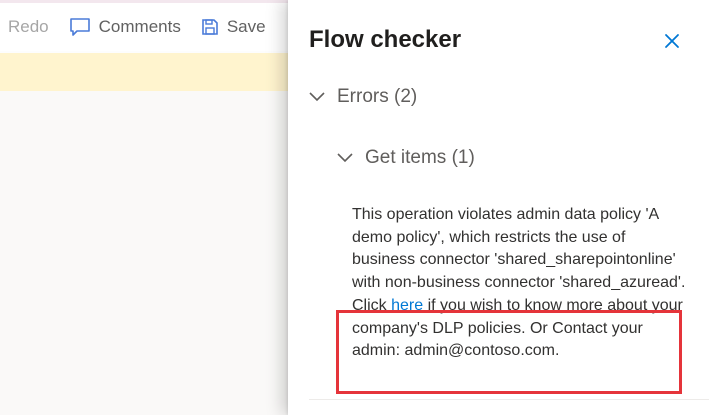  I want to click on get-items-label: Get items (1), so click(420, 157).